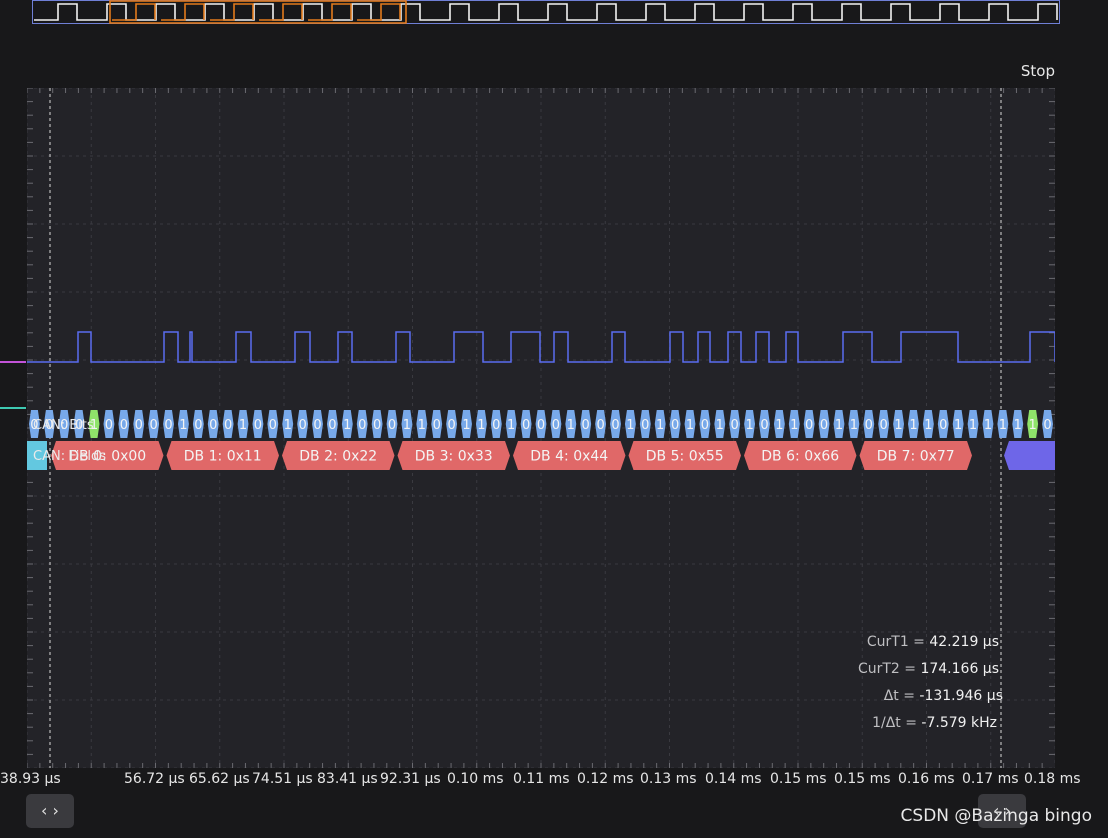 The height and width of the screenshot is (838, 1108). What do you see at coordinates (959, 669) in the screenshot?
I see `cursor-t2-value: 174.166 μs` at bounding box center [959, 669].